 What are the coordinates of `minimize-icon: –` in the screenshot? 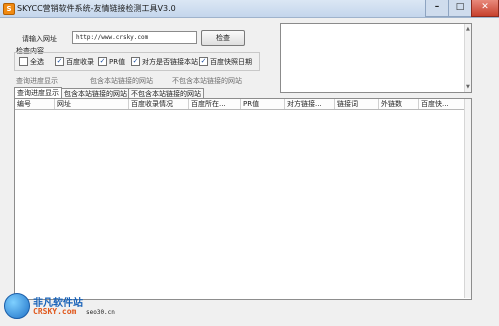 It's located at (437, 7).